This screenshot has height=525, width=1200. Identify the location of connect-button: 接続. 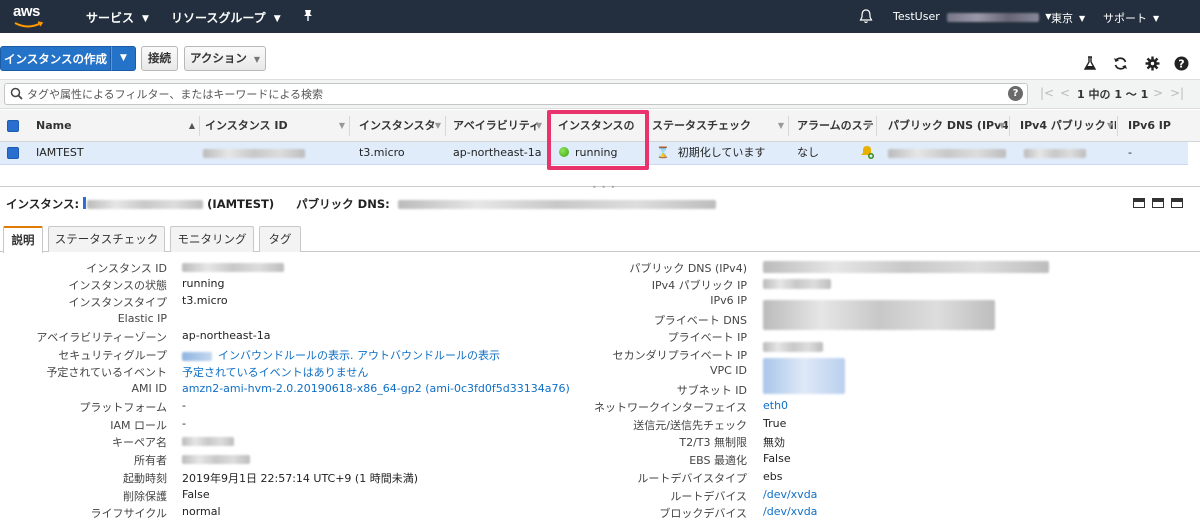
(159, 58).